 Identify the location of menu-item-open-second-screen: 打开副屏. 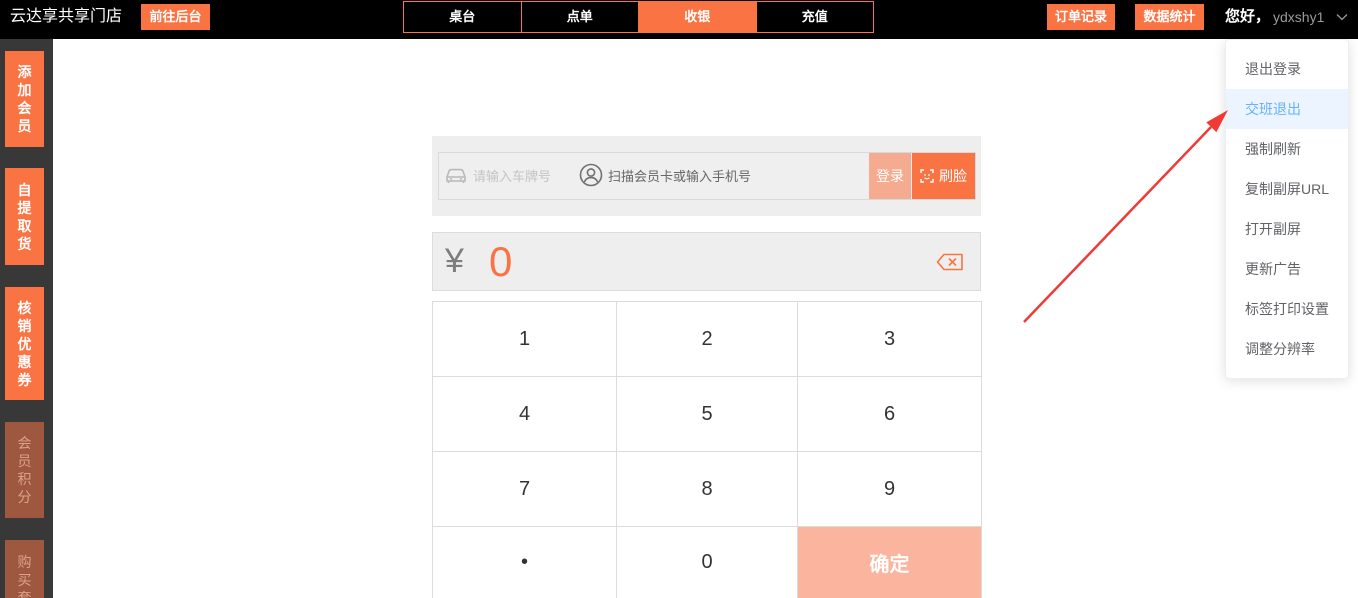
(1287, 229).